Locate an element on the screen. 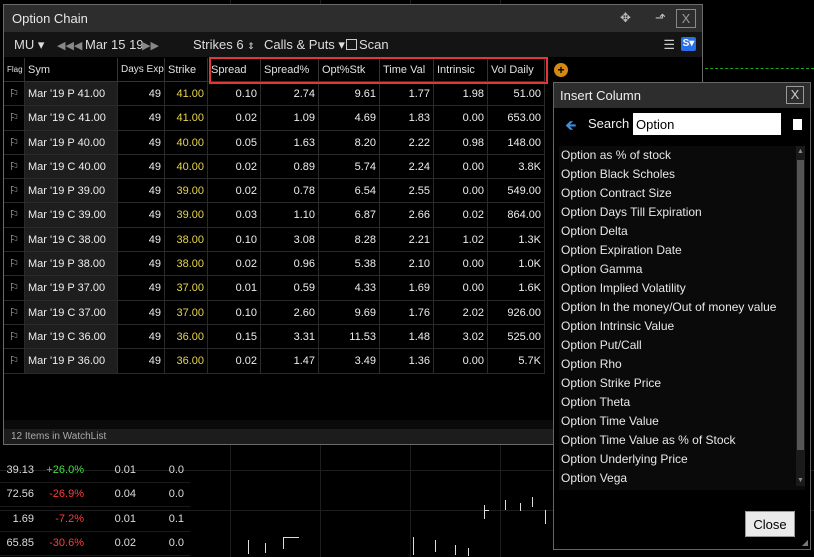 The width and height of the screenshot is (814, 557). col-sym: Sym is located at coordinates (71, 69).